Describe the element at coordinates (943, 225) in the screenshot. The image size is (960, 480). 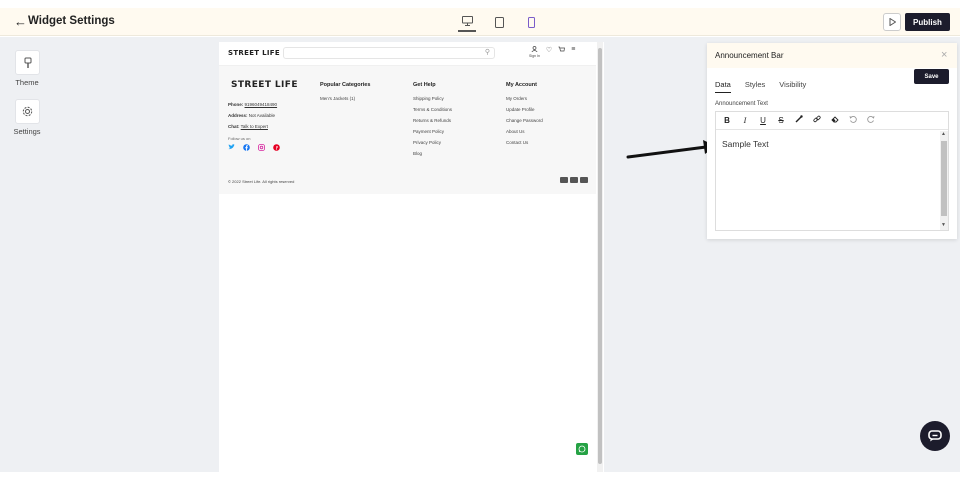
I see `scroll-down-icon: ▼` at that location.